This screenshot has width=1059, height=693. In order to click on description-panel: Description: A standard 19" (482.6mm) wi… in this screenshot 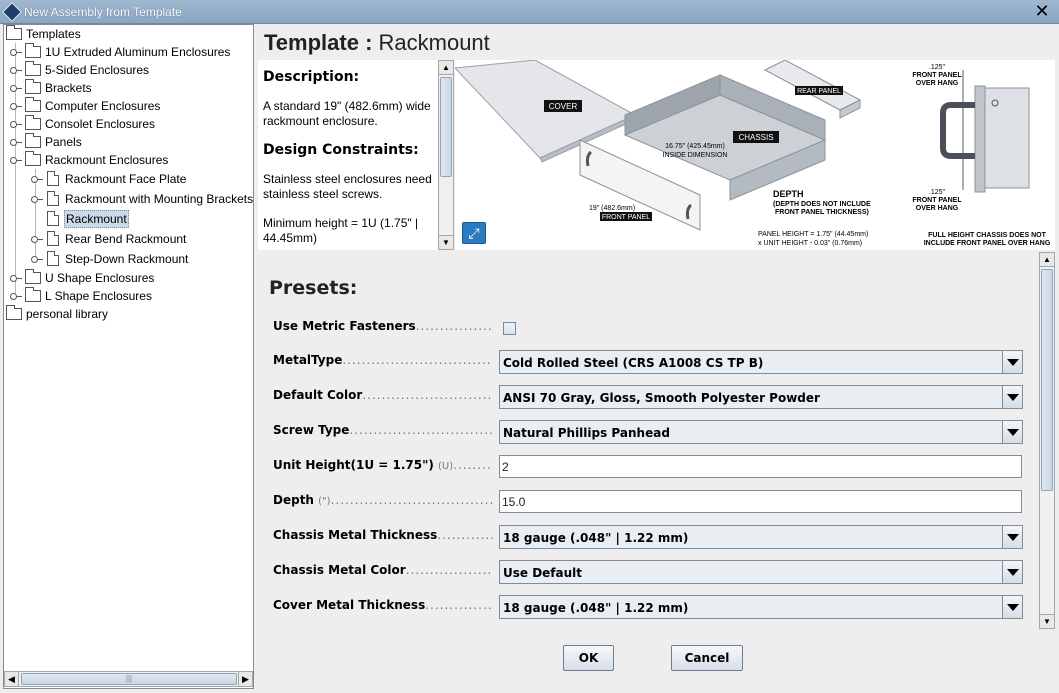, I will do `click(356, 155)`.